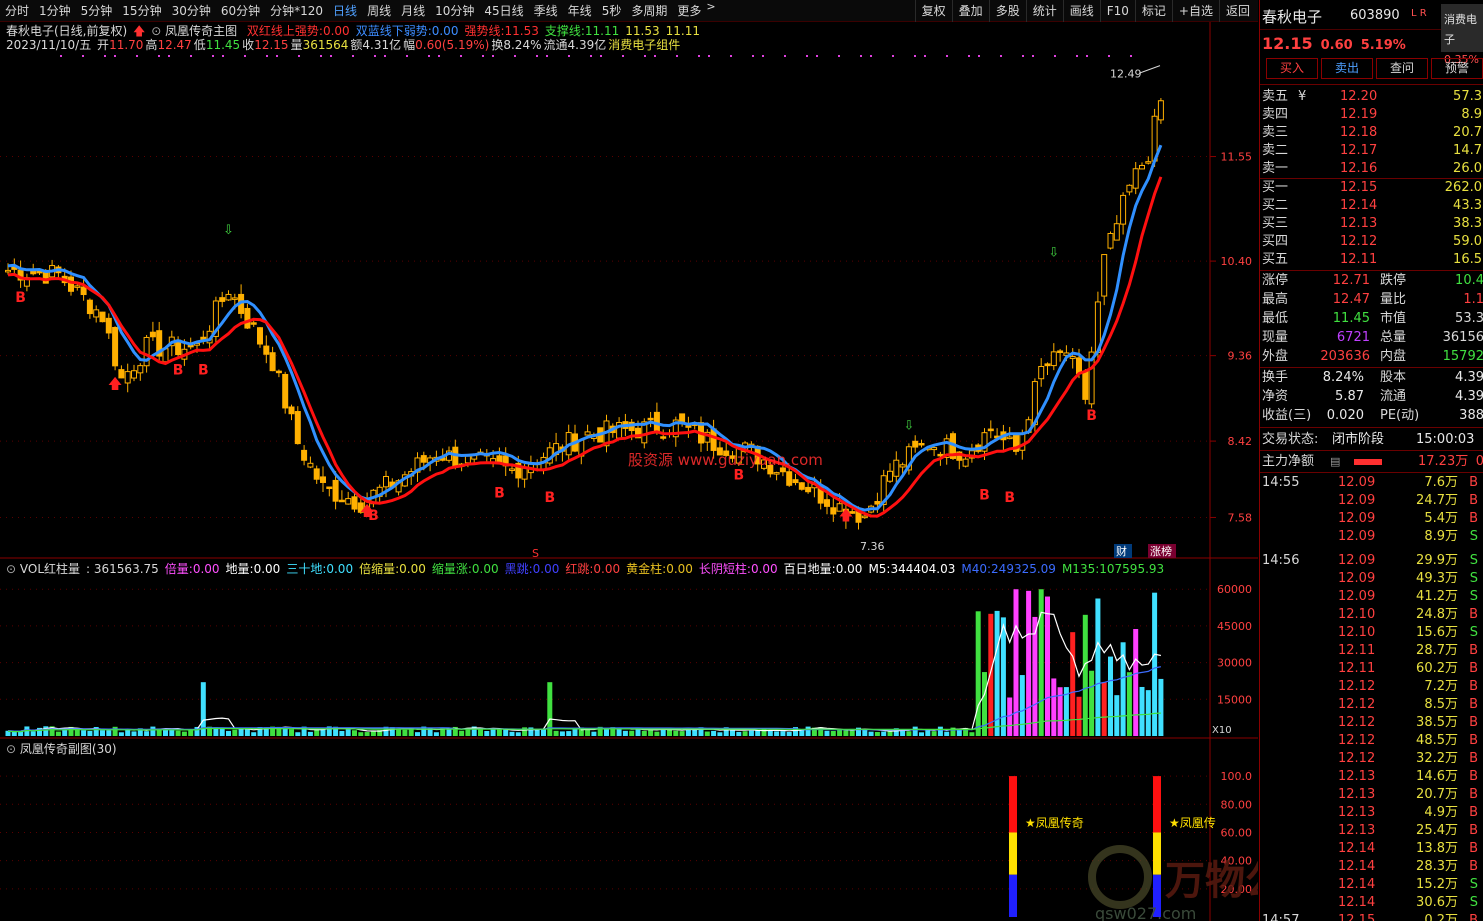  I want to click on stat-value: 1.1, so click(1473, 299).